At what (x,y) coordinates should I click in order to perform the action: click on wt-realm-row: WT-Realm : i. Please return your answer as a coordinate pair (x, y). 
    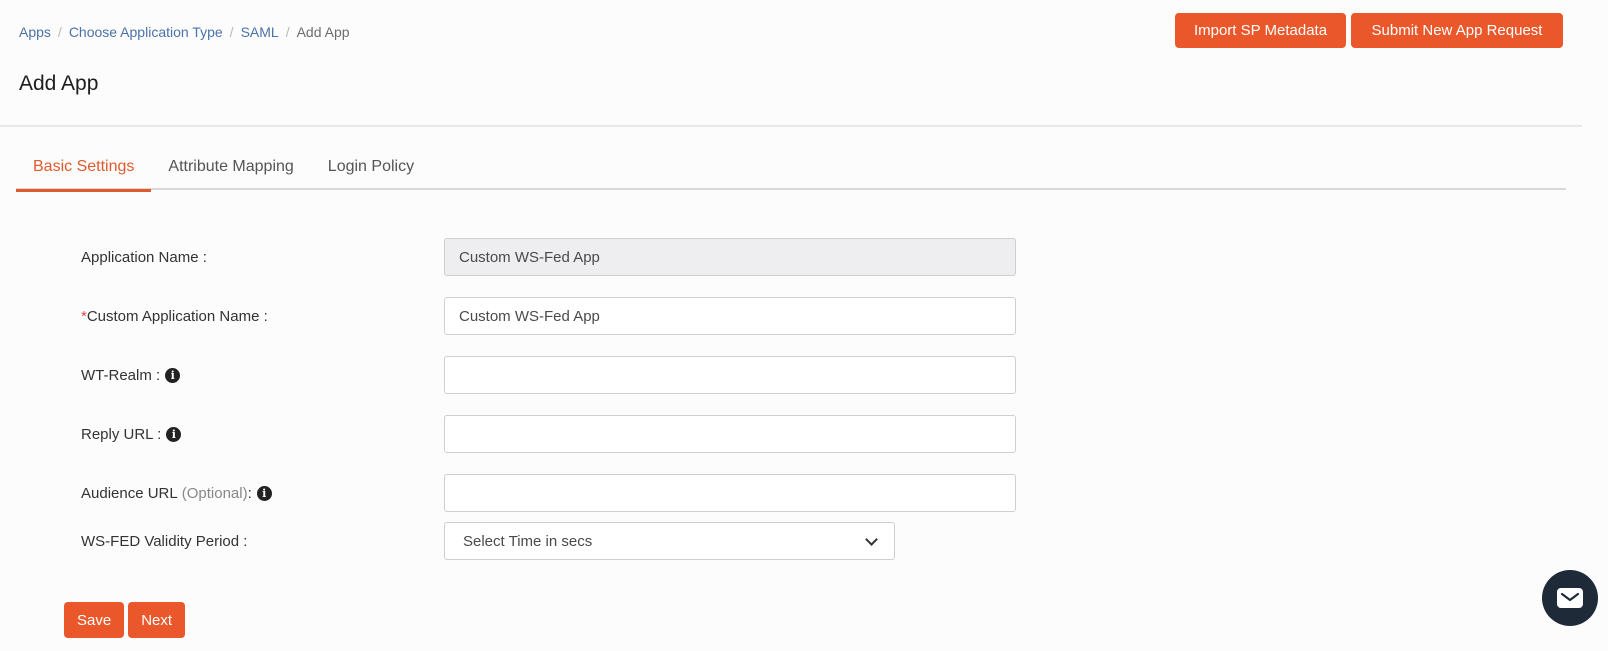
    Looking at the image, I should click on (548, 375).